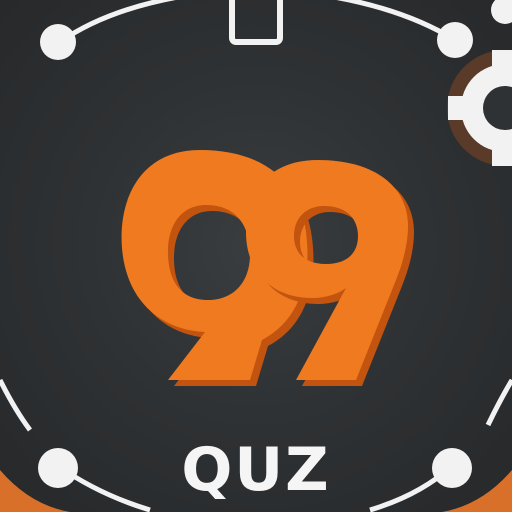  Describe the element at coordinates (498, 402) in the screenshot. I see `ring-arc-right` at that location.